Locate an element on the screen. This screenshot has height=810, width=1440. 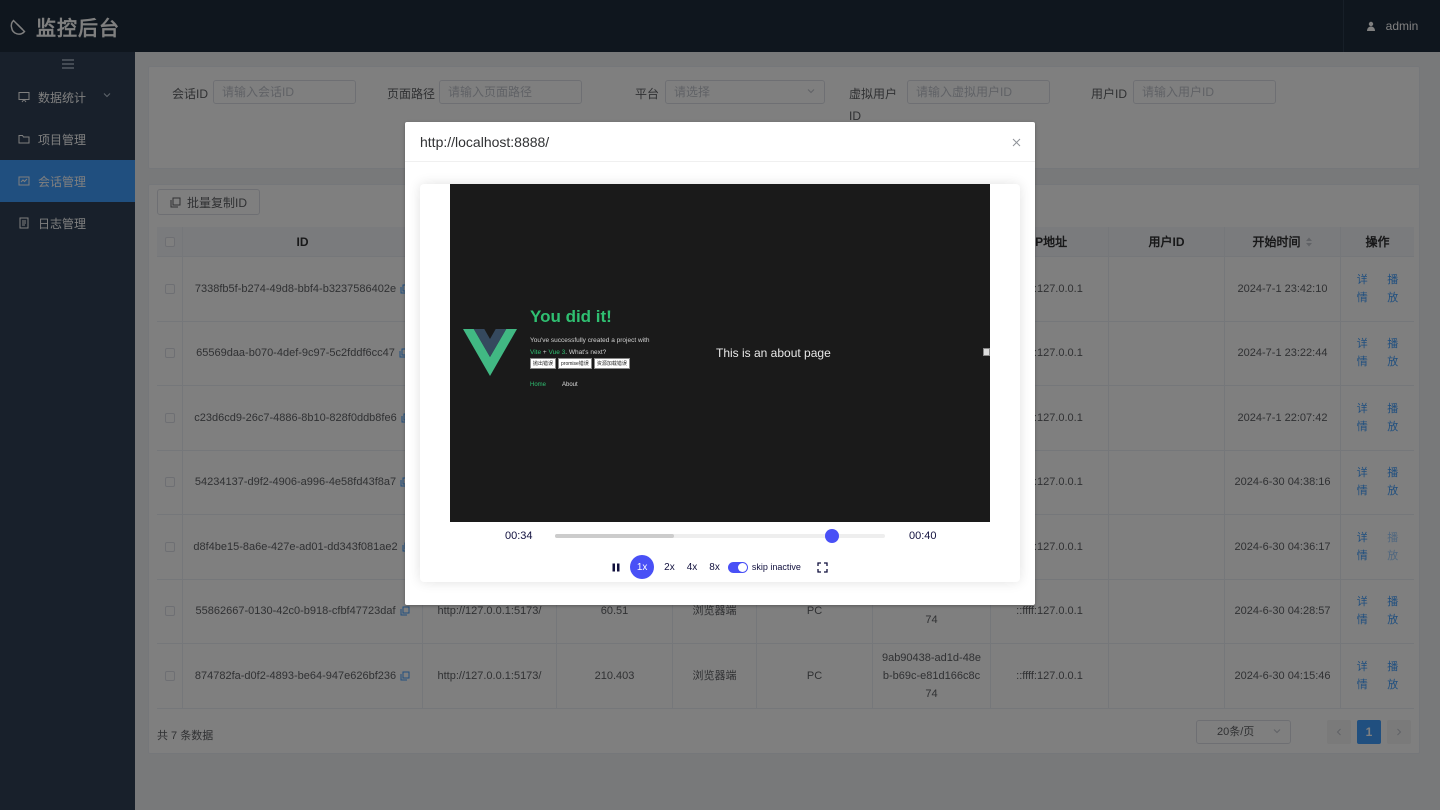
broken-image-icon is located at coordinates (986, 352).